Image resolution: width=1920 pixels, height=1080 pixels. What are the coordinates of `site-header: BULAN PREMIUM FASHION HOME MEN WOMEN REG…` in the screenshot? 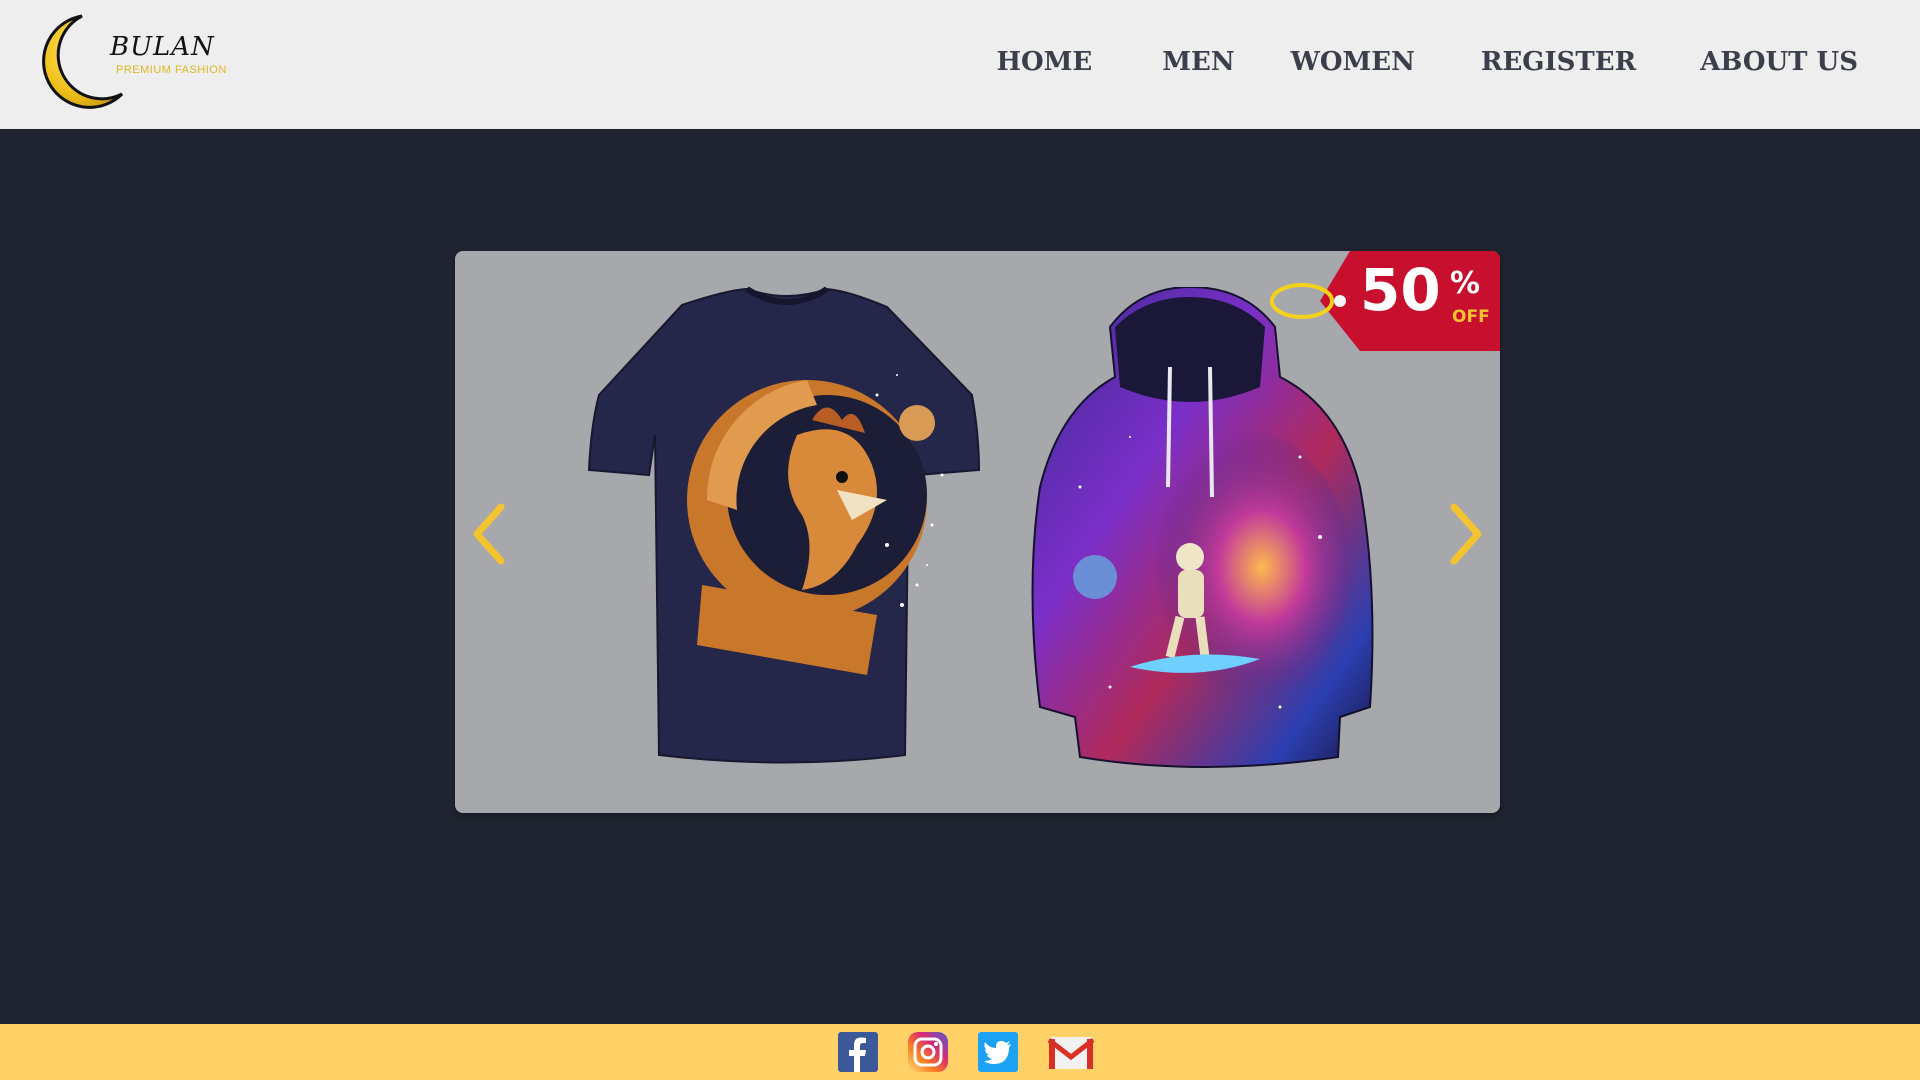 It's located at (960, 64).